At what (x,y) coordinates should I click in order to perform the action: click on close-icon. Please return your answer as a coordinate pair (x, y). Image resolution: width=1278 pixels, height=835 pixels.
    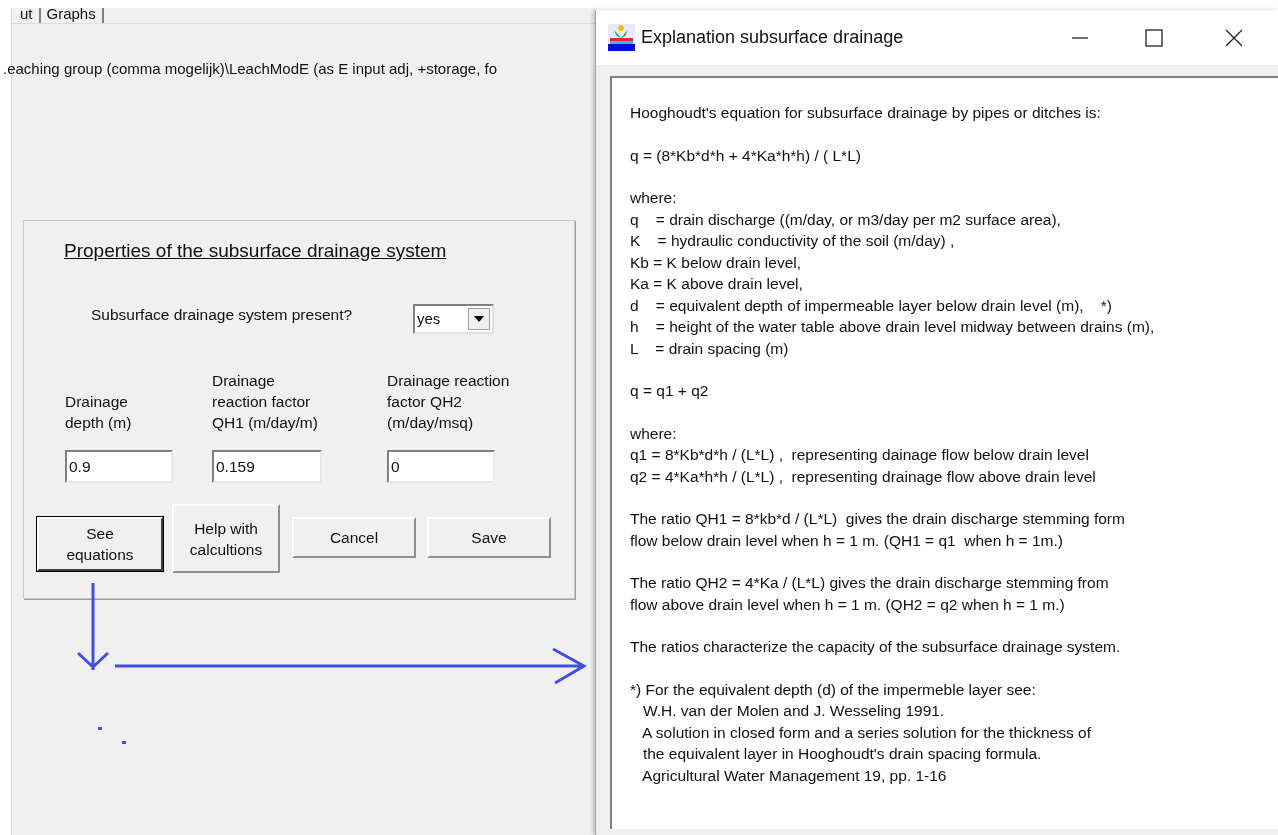
    Looking at the image, I should click on (1234, 37).